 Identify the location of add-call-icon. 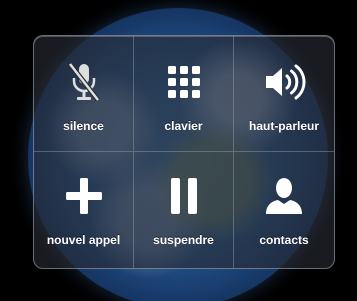
(83, 196).